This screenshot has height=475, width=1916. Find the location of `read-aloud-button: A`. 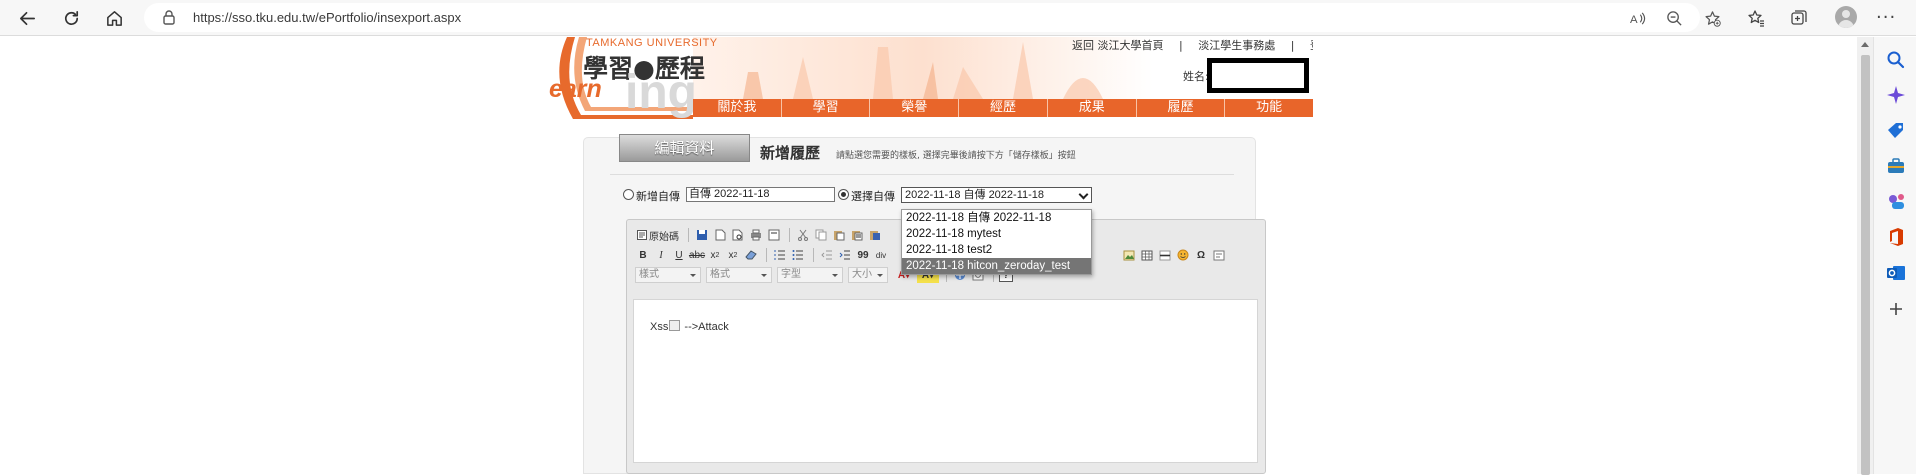

read-aloud-button: A is located at coordinates (1637, 18).